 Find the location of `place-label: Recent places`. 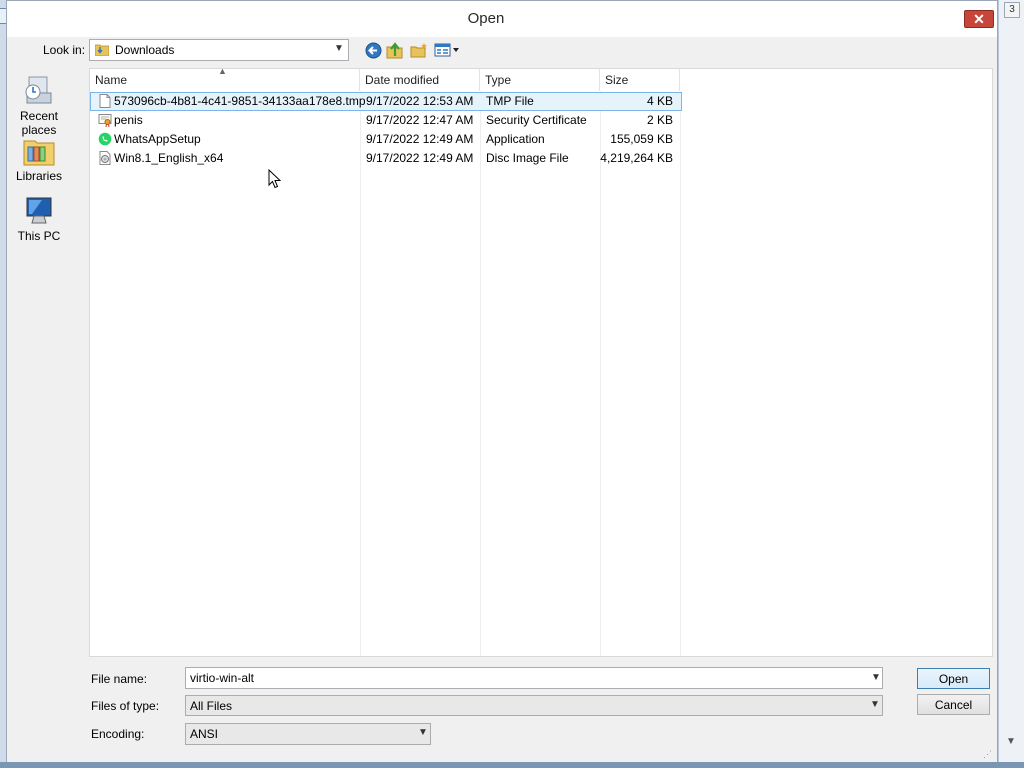

place-label: Recent places is located at coordinates (39, 123).